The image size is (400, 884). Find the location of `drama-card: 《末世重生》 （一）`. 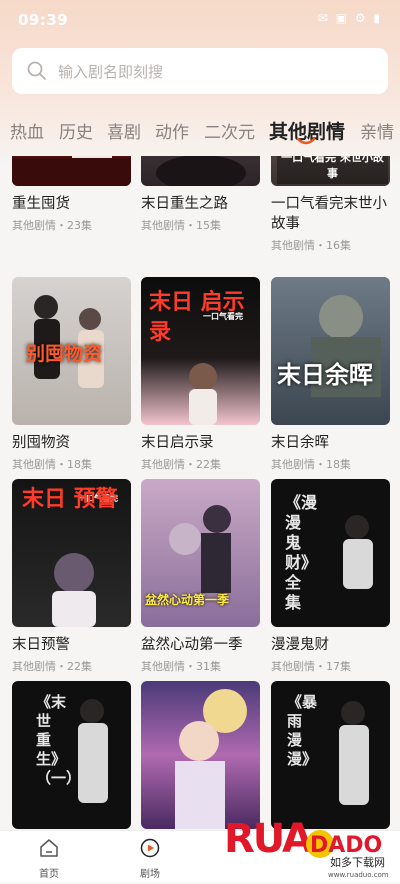

drama-card: 《末世重生》 （一） is located at coordinates (71, 755).